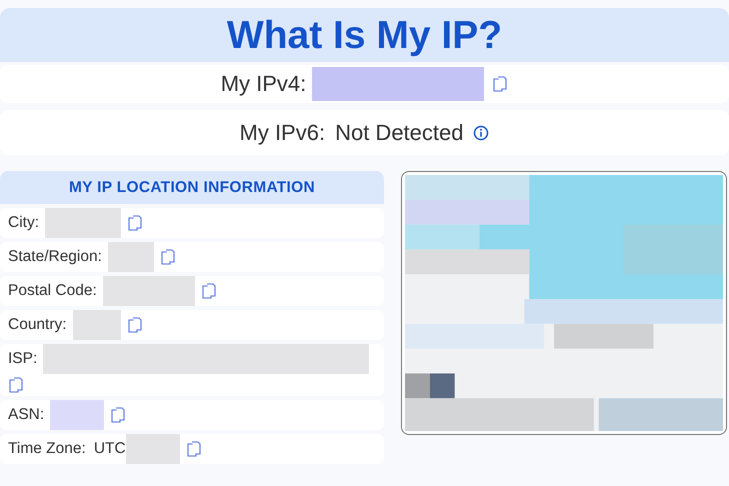 The image size is (729, 486). I want to click on page-title: What Is My IP?, so click(364, 35).